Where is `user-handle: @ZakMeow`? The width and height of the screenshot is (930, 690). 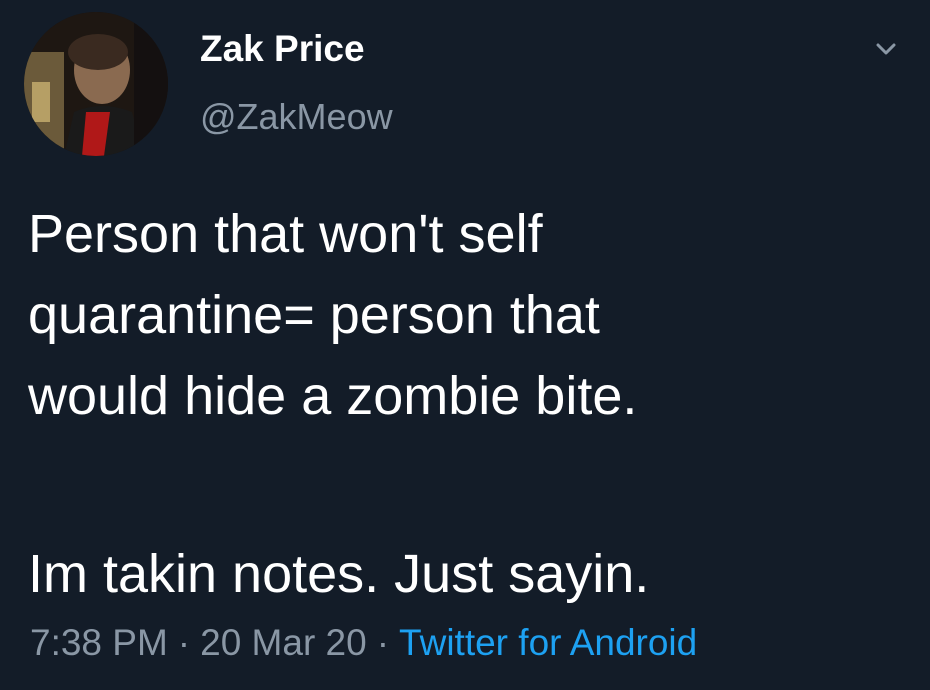 user-handle: @ZakMeow is located at coordinates (296, 117).